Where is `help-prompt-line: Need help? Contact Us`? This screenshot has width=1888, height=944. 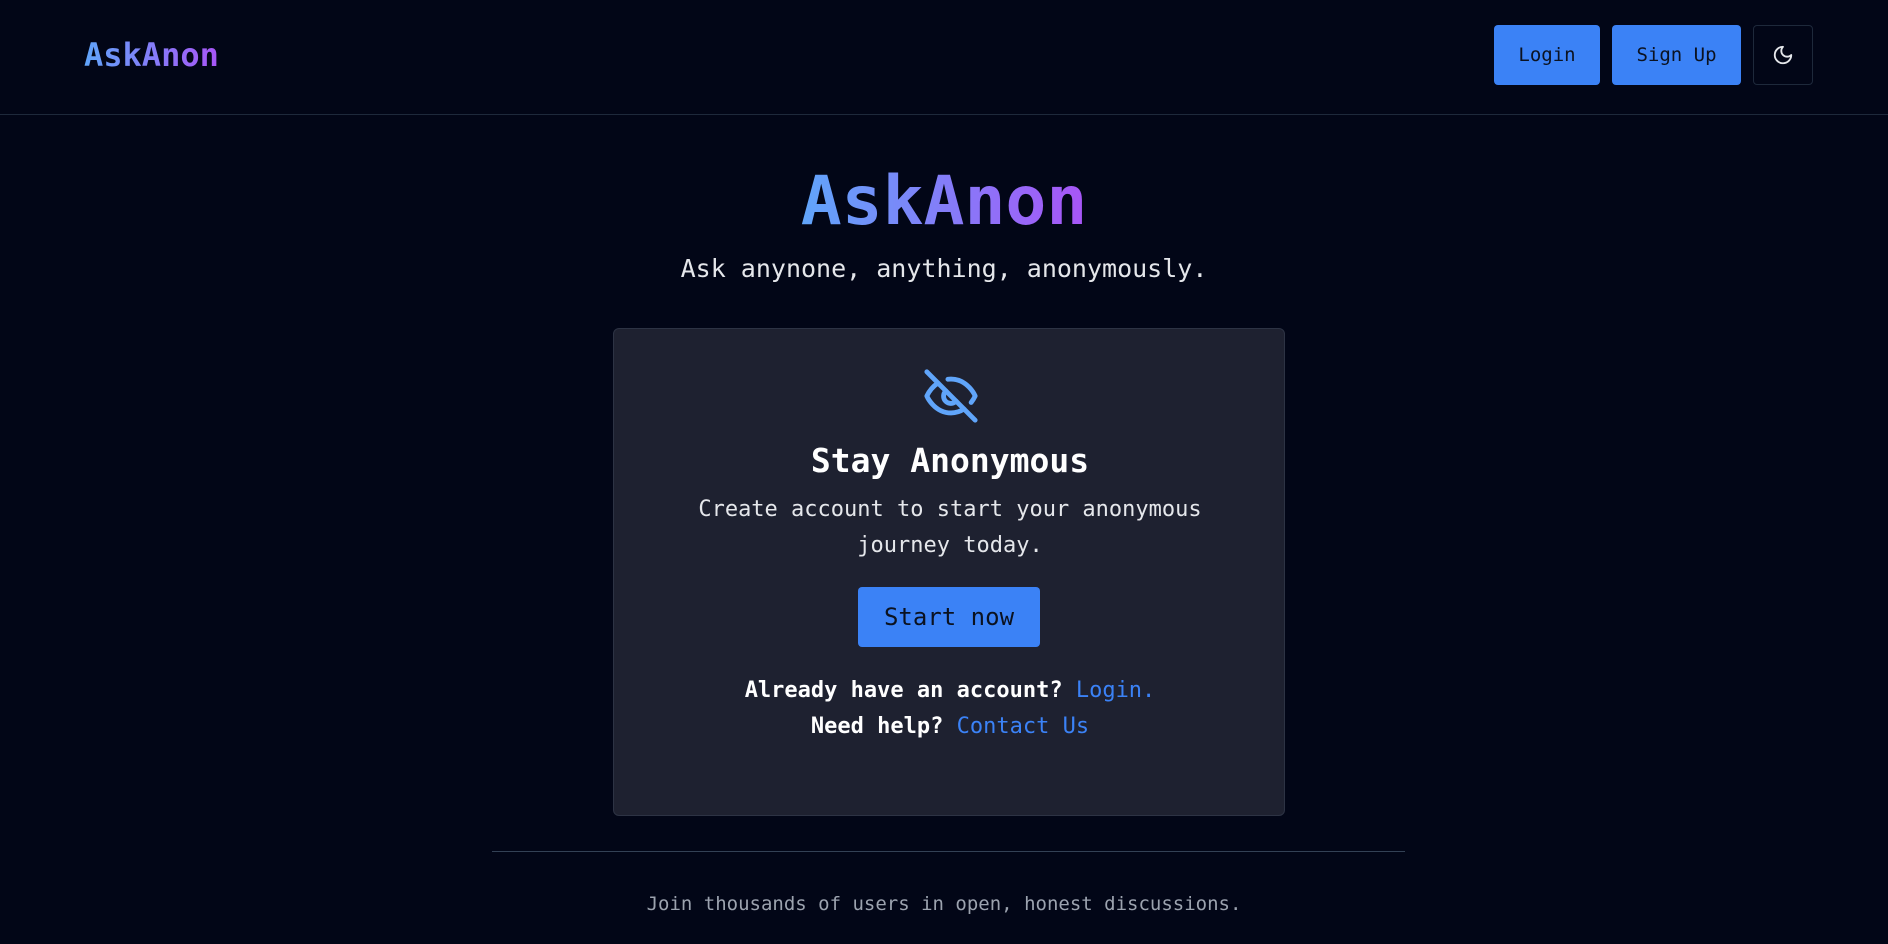 help-prompt-line: Need help? Contact Us is located at coordinates (950, 727).